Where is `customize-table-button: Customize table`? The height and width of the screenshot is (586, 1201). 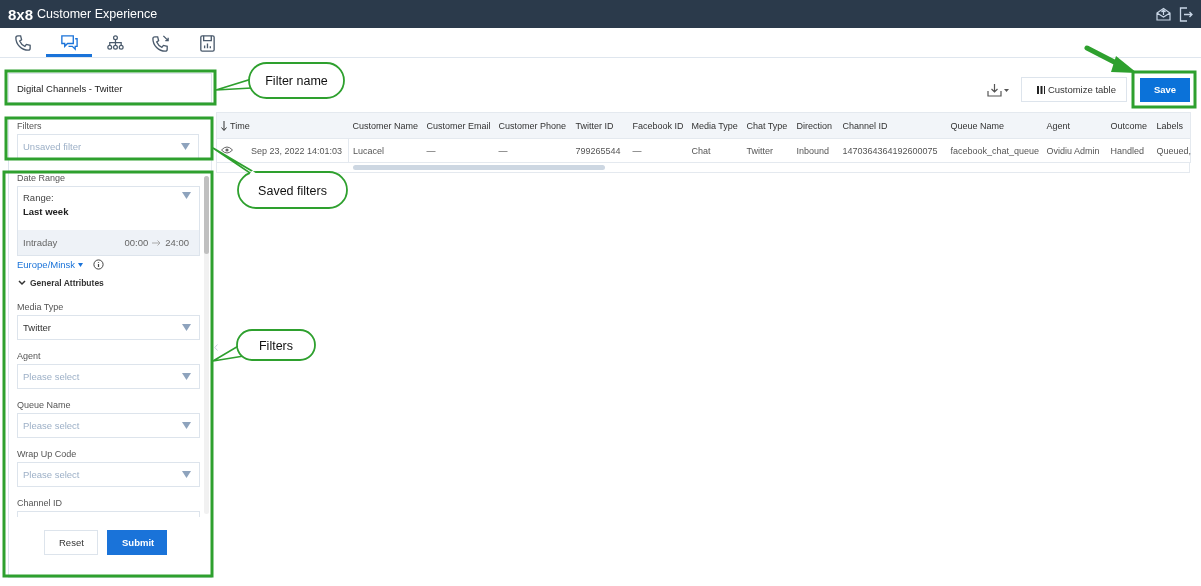
customize-table-button: Customize table is located at coordinates (1074, 89).